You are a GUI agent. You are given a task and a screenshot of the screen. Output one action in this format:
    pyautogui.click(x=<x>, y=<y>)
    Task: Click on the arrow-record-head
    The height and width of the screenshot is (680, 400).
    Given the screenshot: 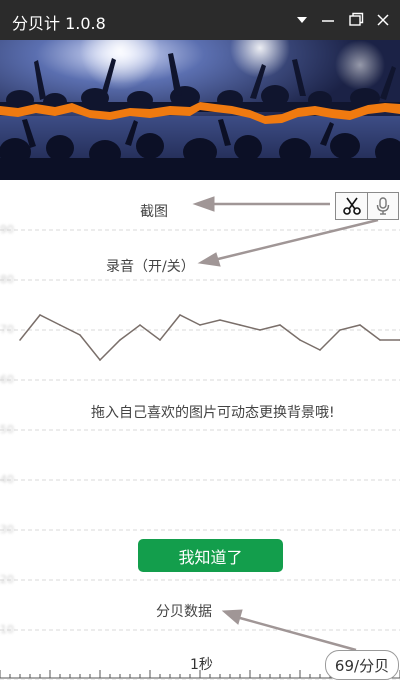 What is the action you would take?
    pyautogui.click(x=209, y=259)
    